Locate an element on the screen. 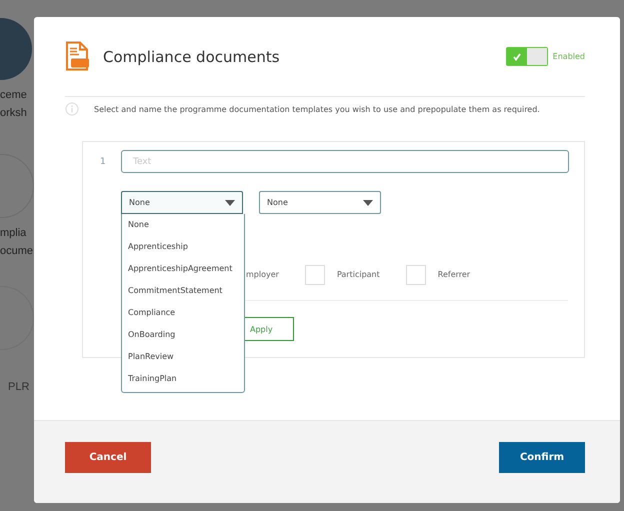 This screenshot has width=624, height=511. checkbox-label: Participant is located at coordinates (358, 274).